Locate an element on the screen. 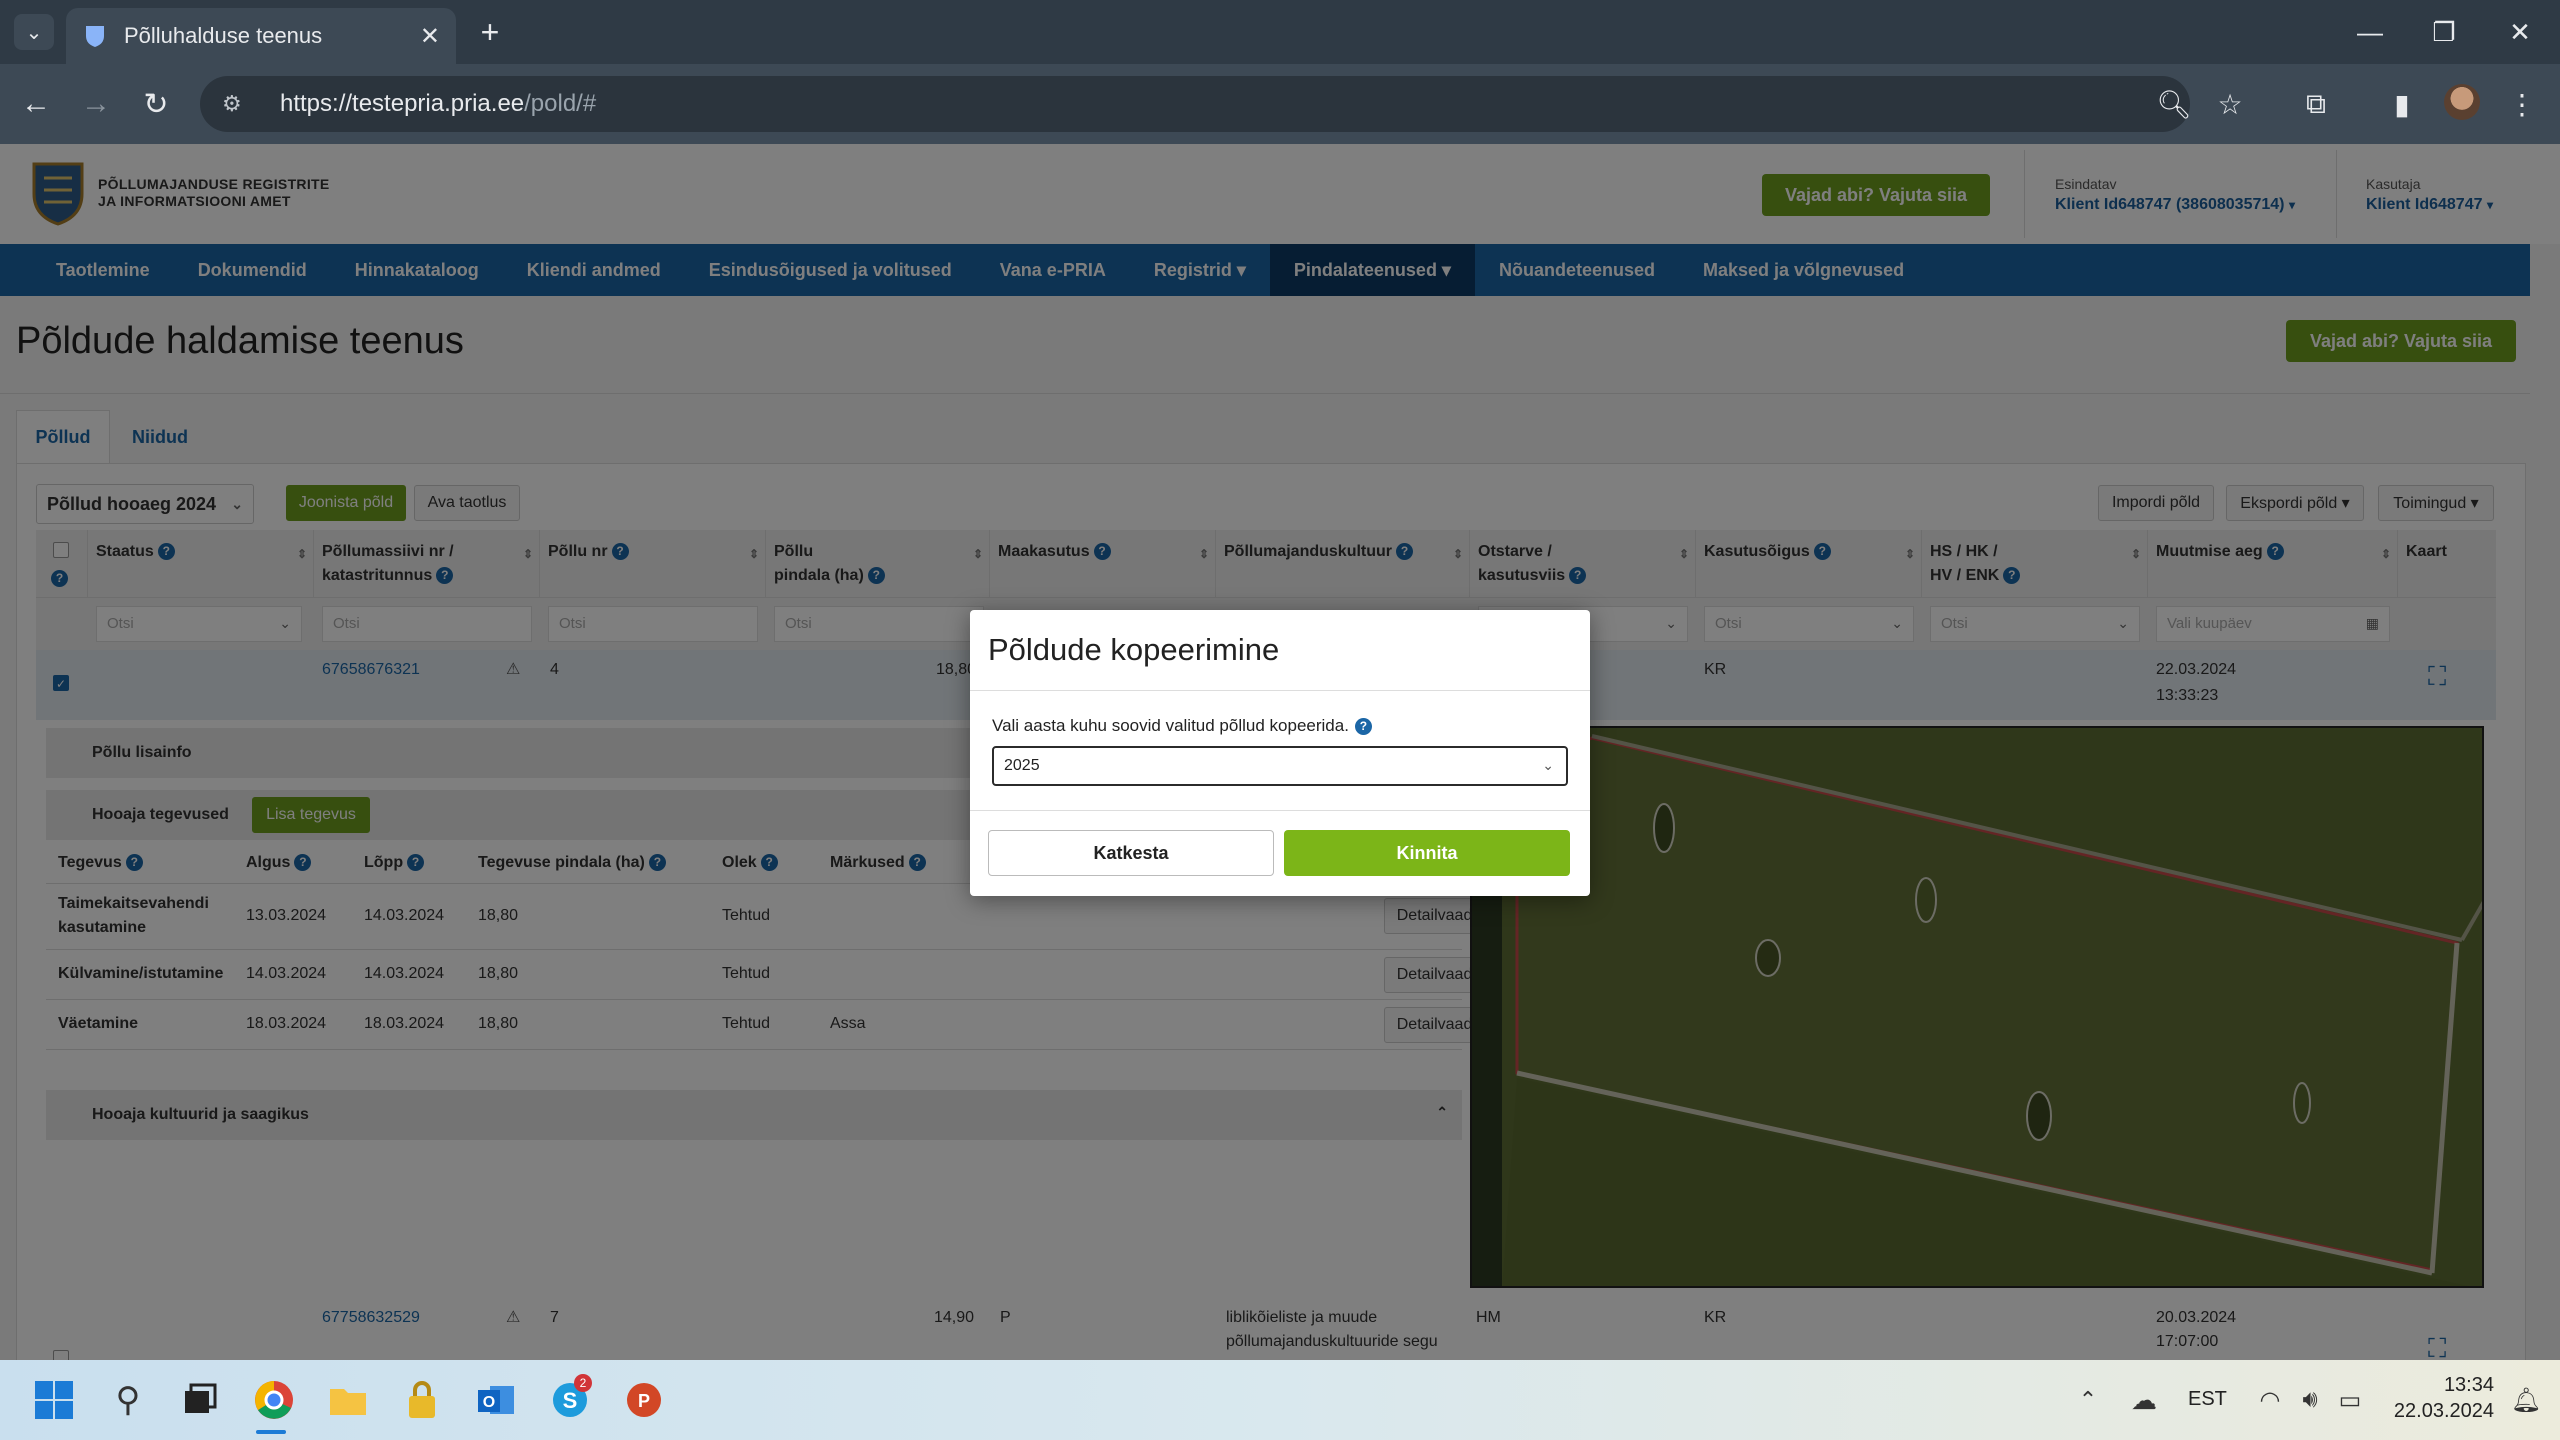 The image size is (2560, 1440). star-icon: ☆ is located at coordinates (2230, 104).